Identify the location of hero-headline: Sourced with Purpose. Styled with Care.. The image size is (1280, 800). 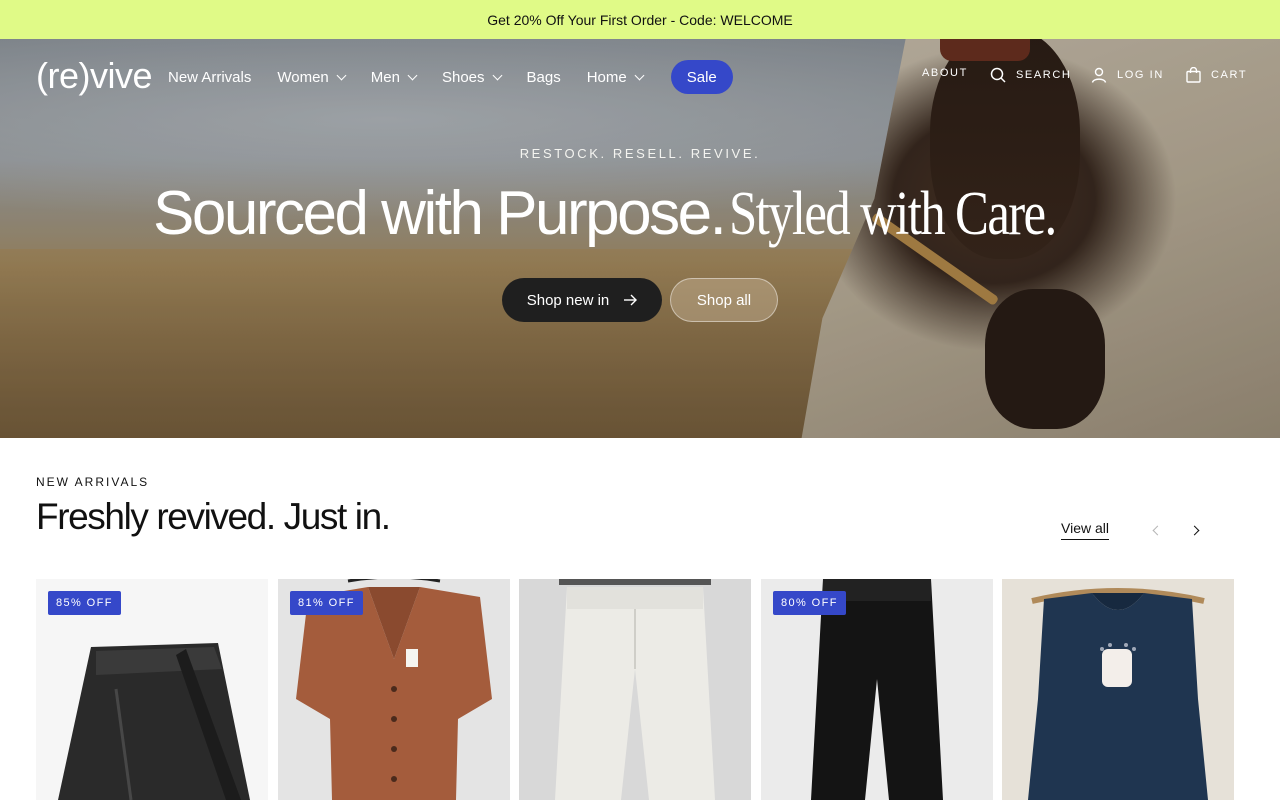
(640, 214).